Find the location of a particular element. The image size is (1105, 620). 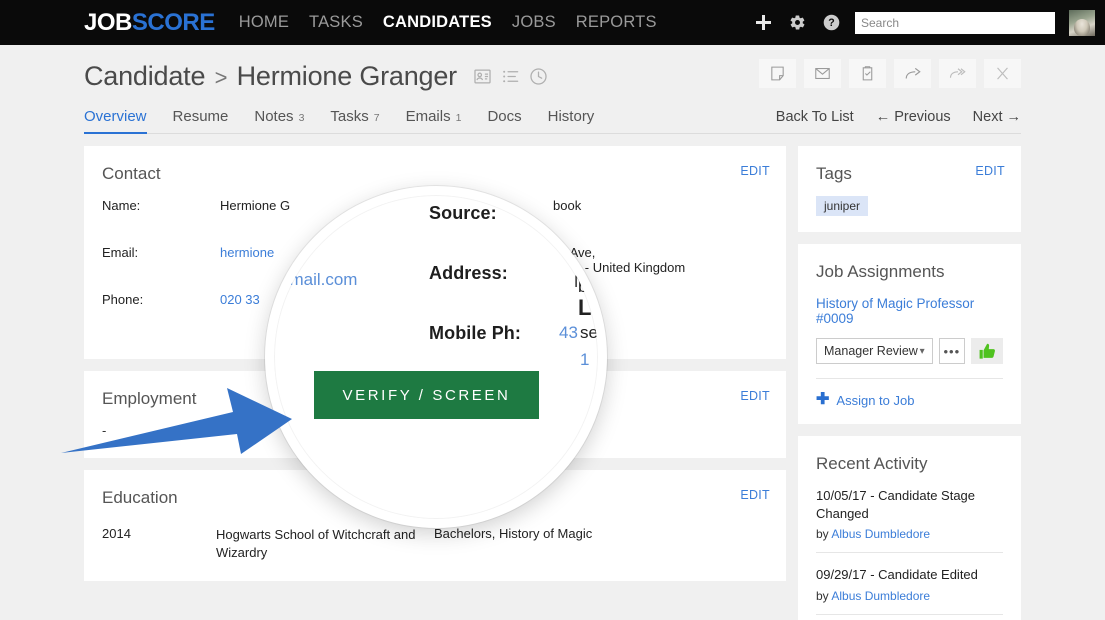

job-assignment-link: History of Magic Professor #0009 is located at coordinates (909, 311).